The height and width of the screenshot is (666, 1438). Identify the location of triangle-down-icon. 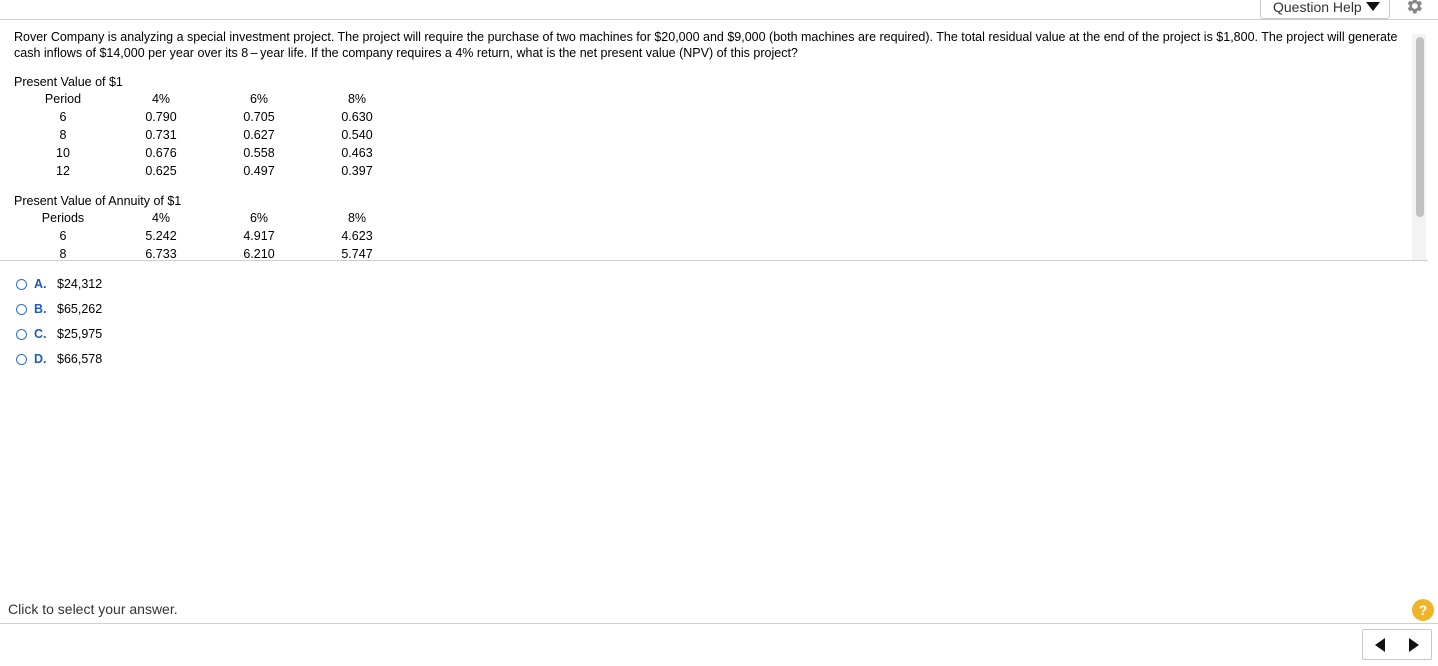
(1372, 6).